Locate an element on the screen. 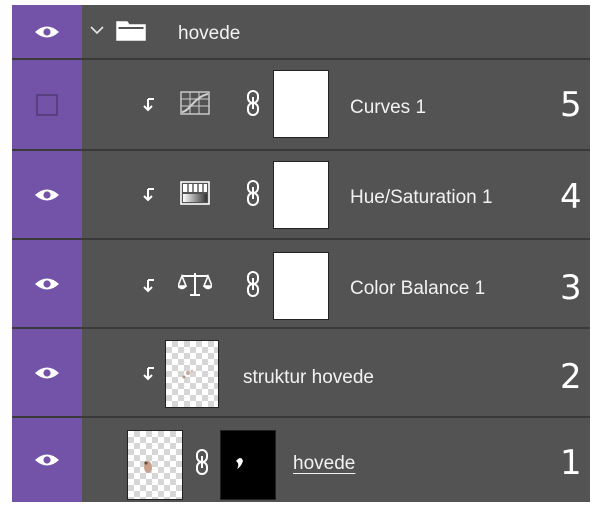  hue-saturation-adjustment-icon is located at coordinates (195, 193).